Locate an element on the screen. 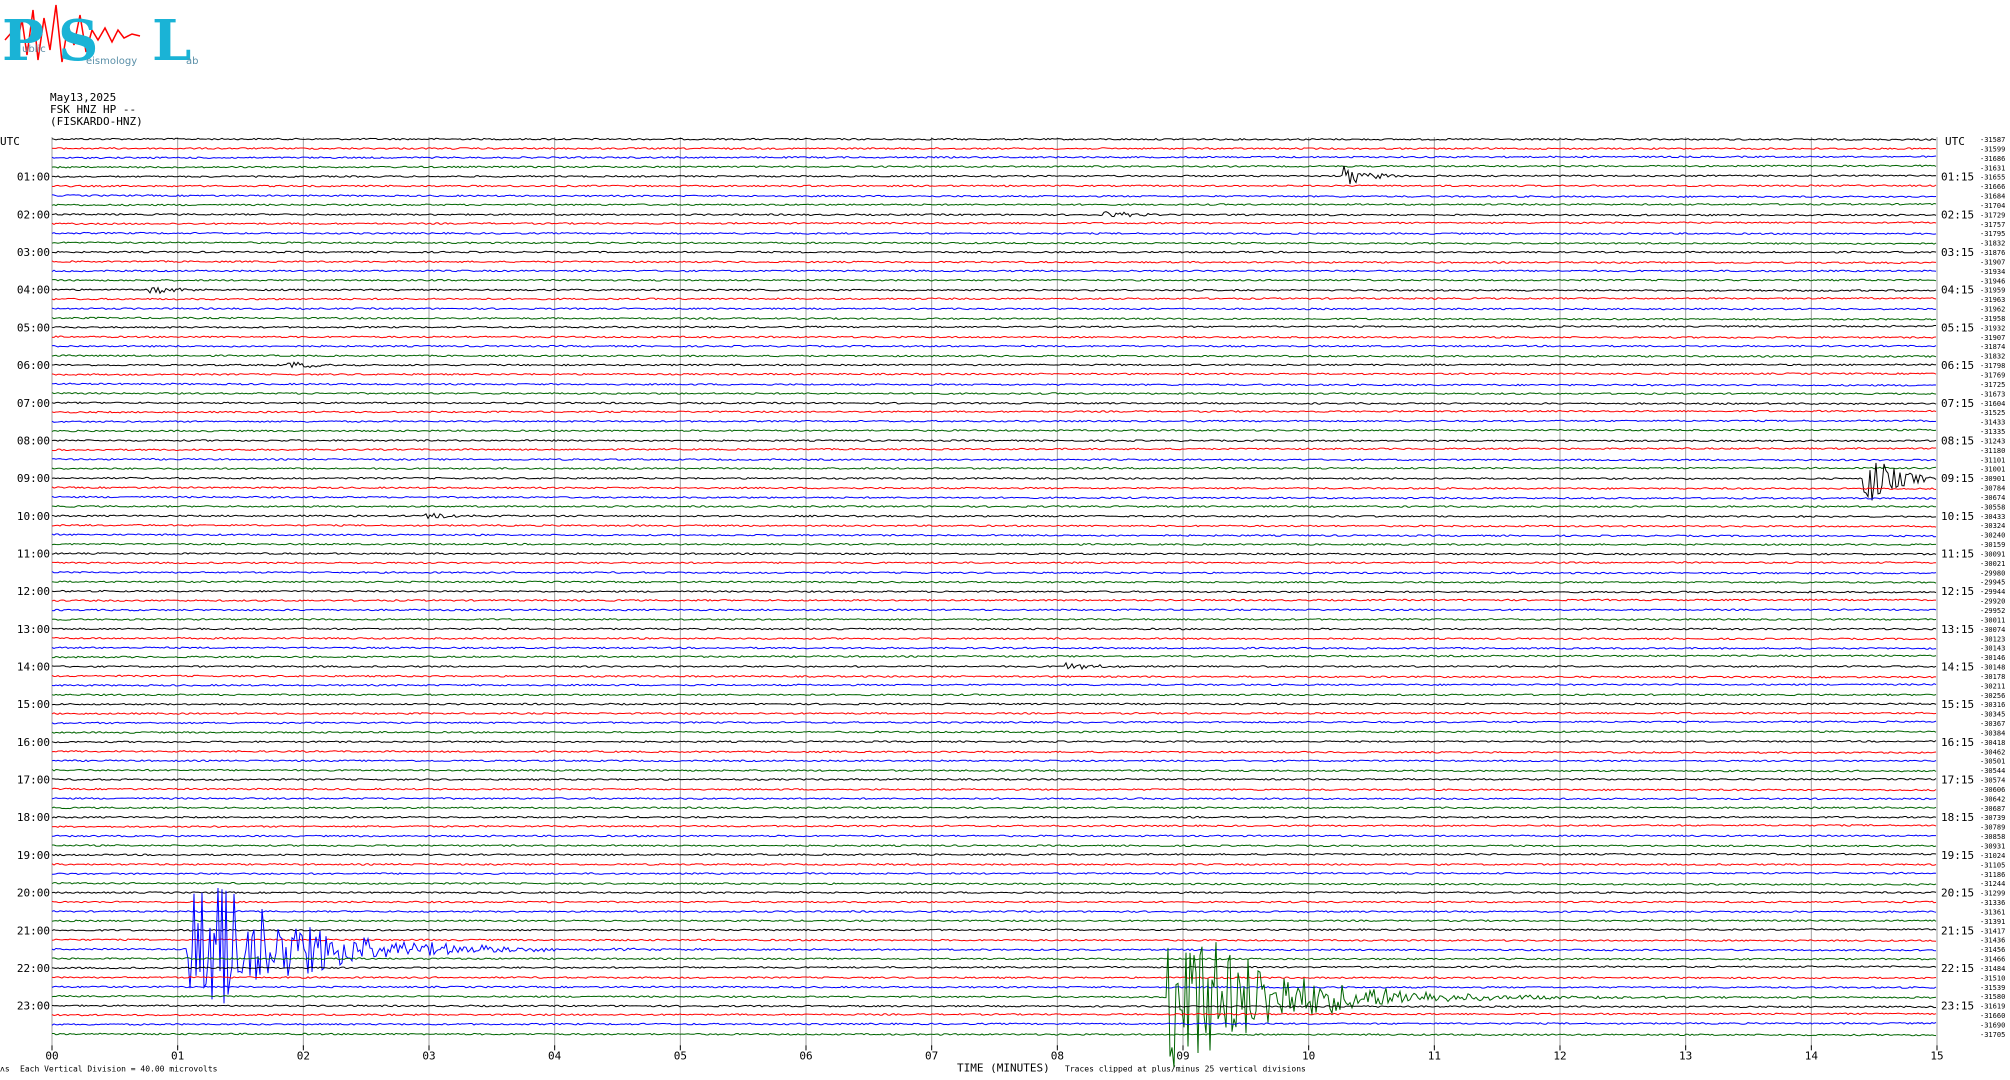 The height and width of the screenshot is (1080, 2010). hour-label-right: 08:15 is located at coordinates (1957, 440).